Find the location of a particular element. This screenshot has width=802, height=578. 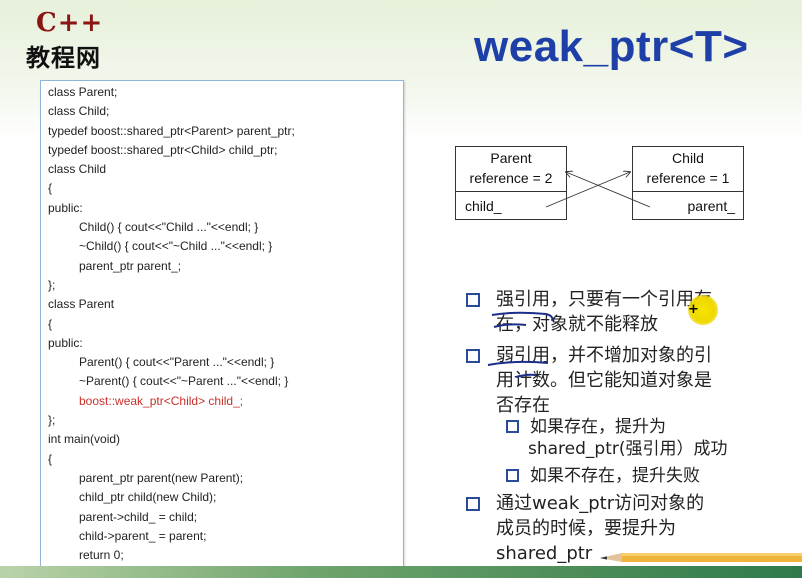

code-line: Parent() { cout<<"Parent ..."<<endl; } is located at coordinates (177, 362).